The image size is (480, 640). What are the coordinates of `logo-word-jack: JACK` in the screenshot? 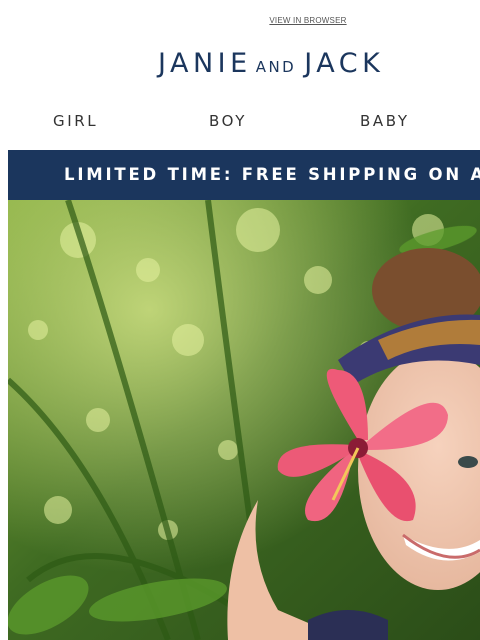 It's located at (344, 63).